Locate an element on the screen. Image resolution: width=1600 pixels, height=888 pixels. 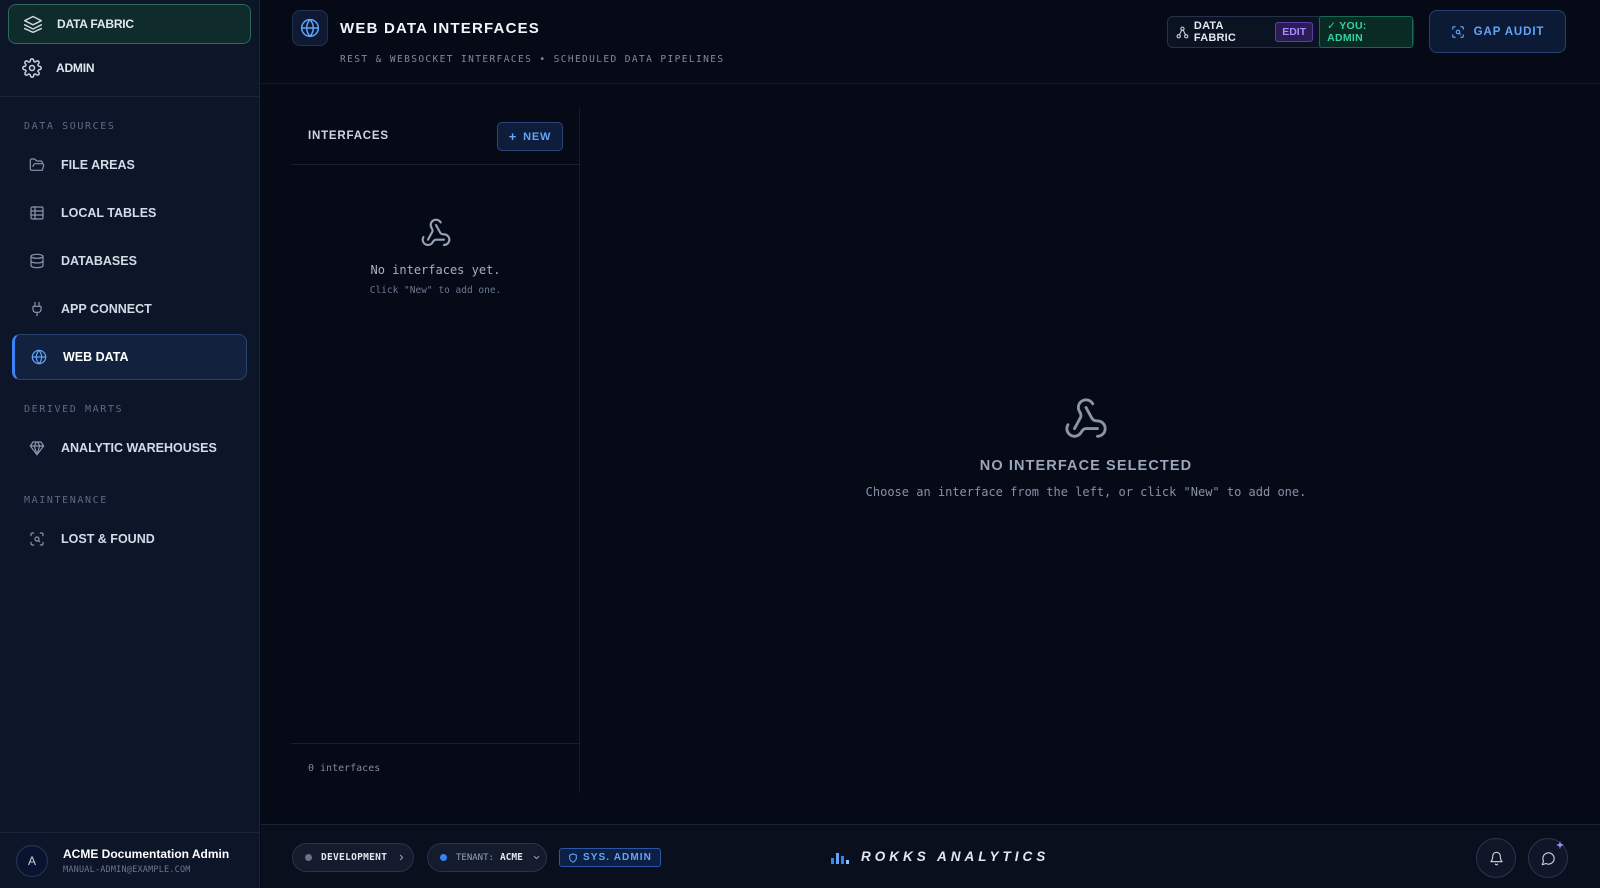
tenant-dot is located at coordinates (443, 857).